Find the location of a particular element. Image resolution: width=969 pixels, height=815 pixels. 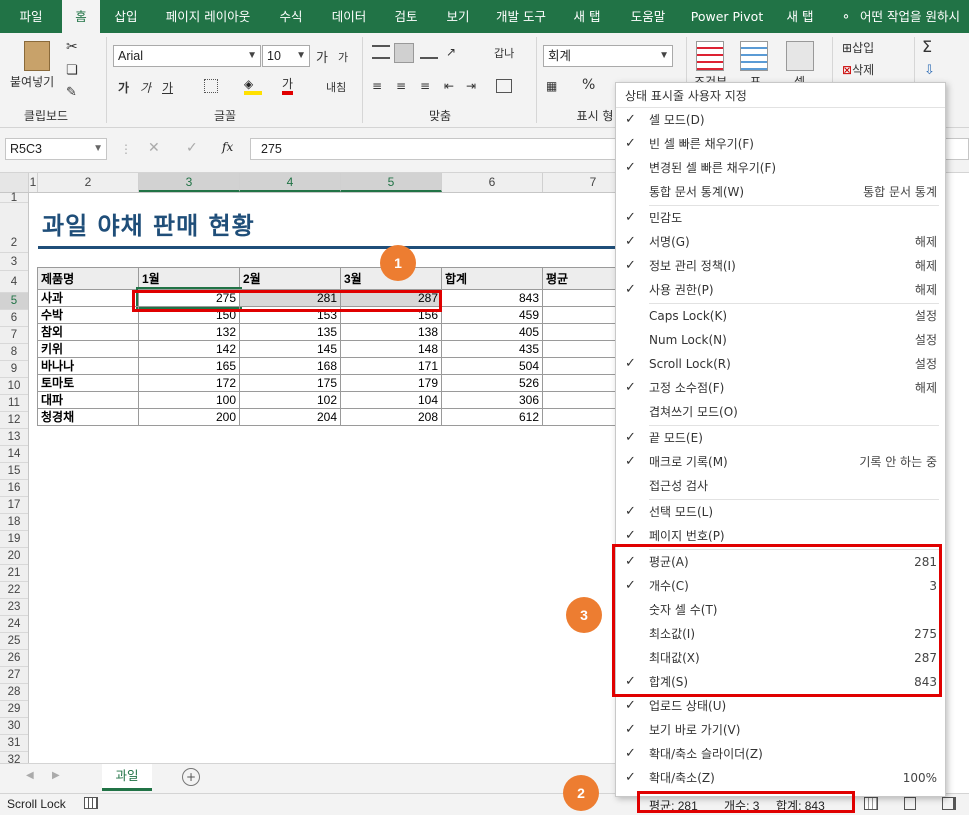

product-name-cell: 참외 is located at coordinates (88, 332).